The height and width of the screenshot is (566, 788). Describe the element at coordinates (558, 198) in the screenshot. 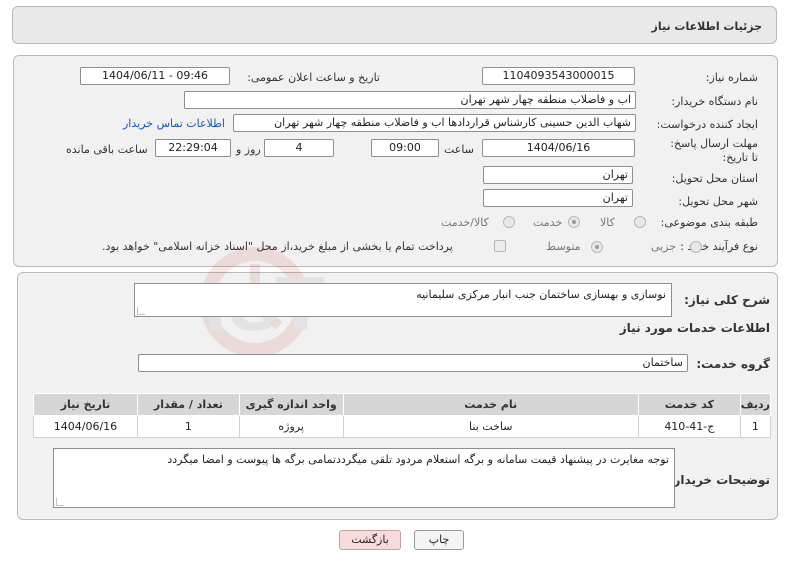

I see `city-field: تهران` at that location.